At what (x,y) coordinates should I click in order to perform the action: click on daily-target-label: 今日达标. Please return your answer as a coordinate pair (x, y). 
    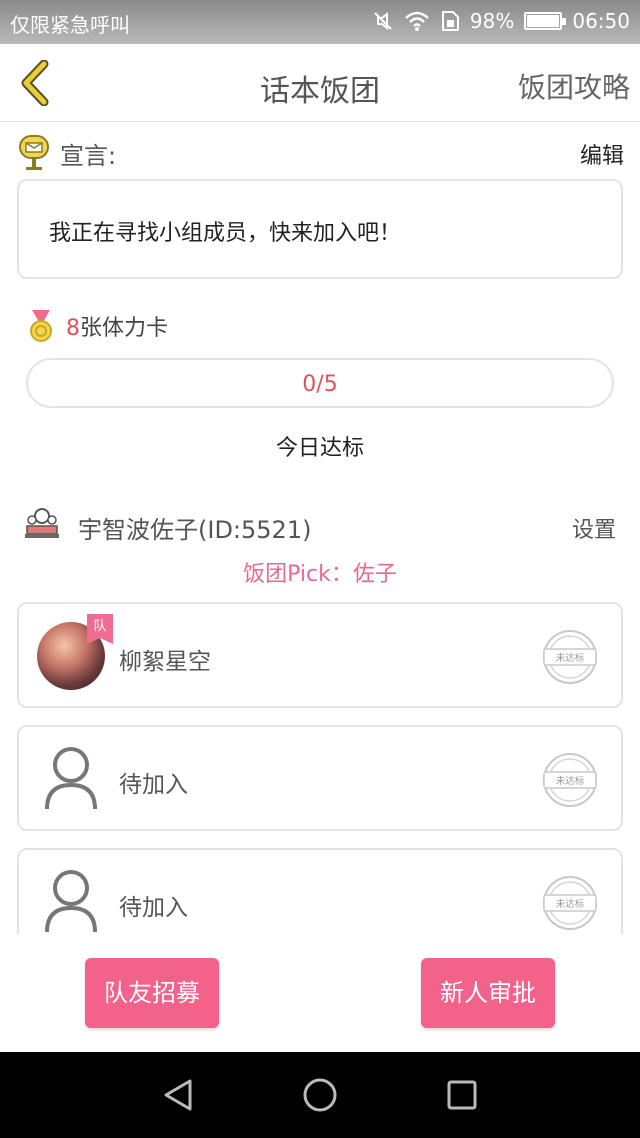
    Looking at the image, I should click on (319, 448).